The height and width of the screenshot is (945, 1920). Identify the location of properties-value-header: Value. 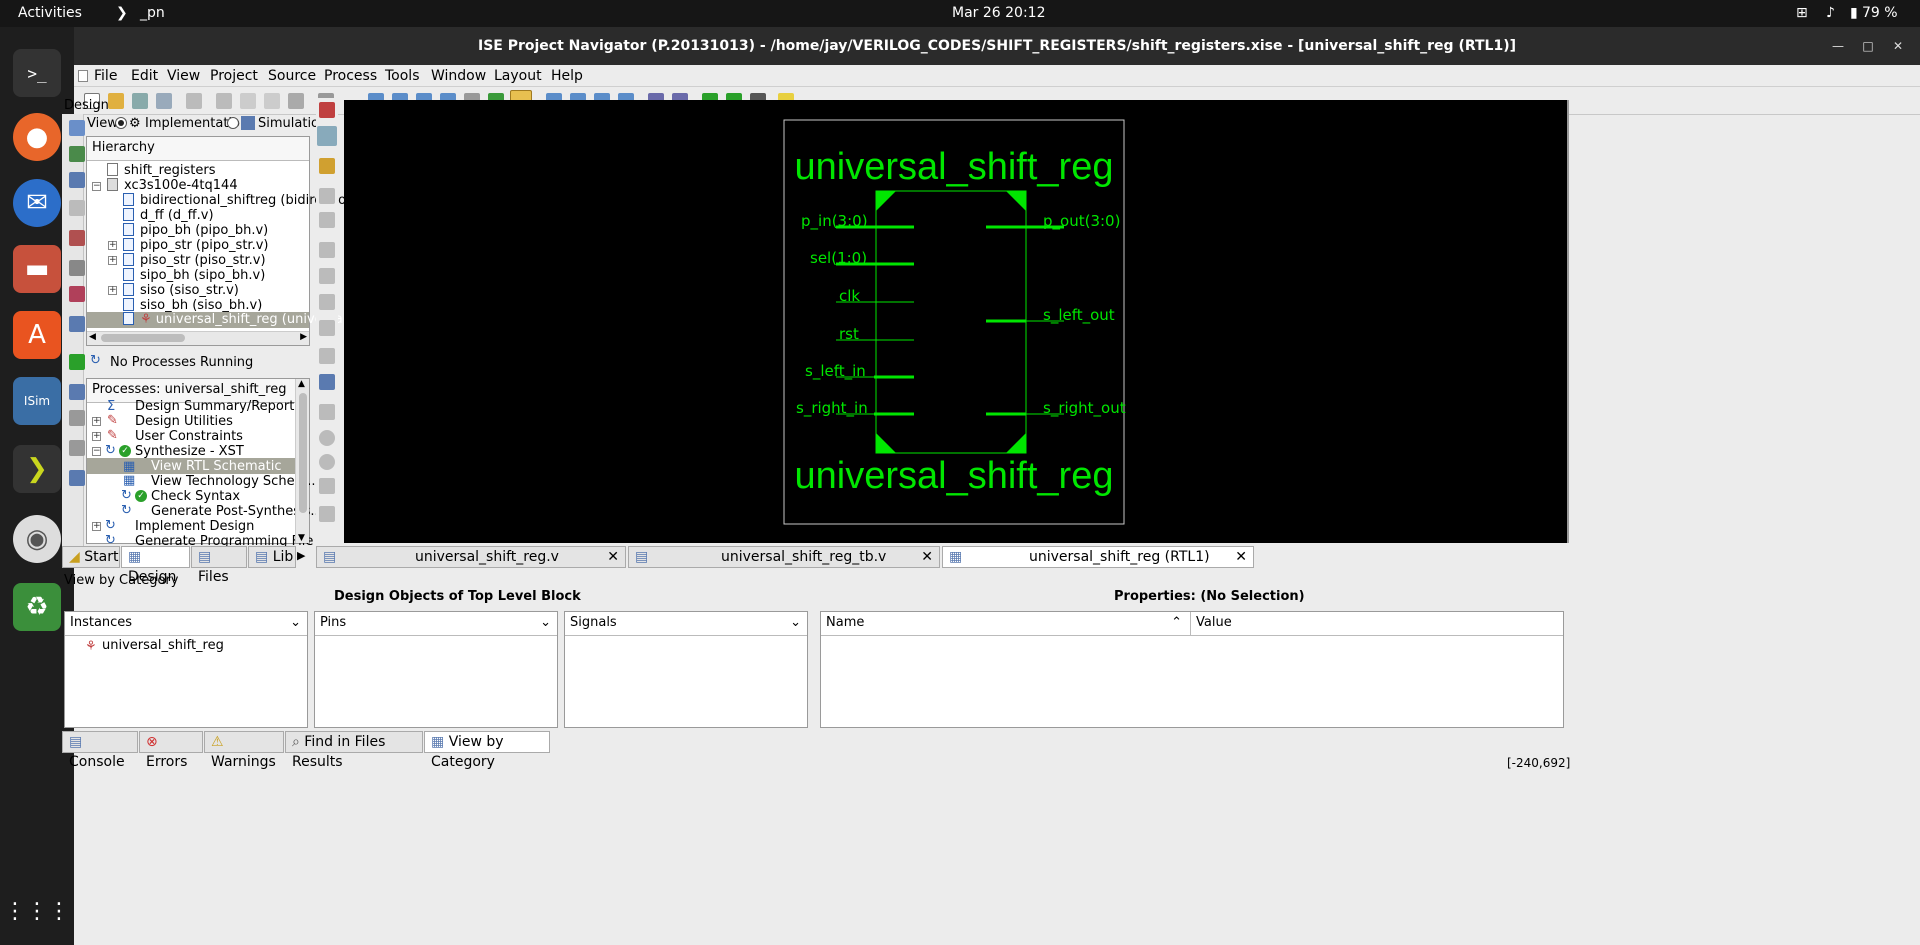
(1377, 624).